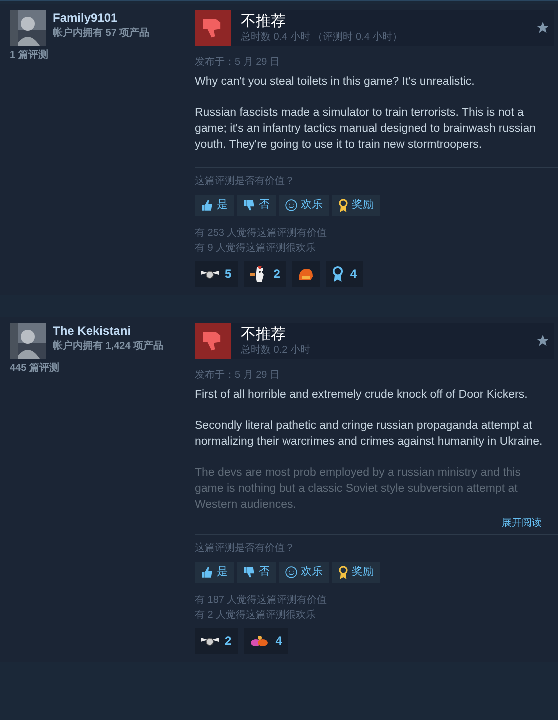  I want to click on playtime: 总时数 0.4 小时 （评测时 0.4 小时）, so click(322, 37).